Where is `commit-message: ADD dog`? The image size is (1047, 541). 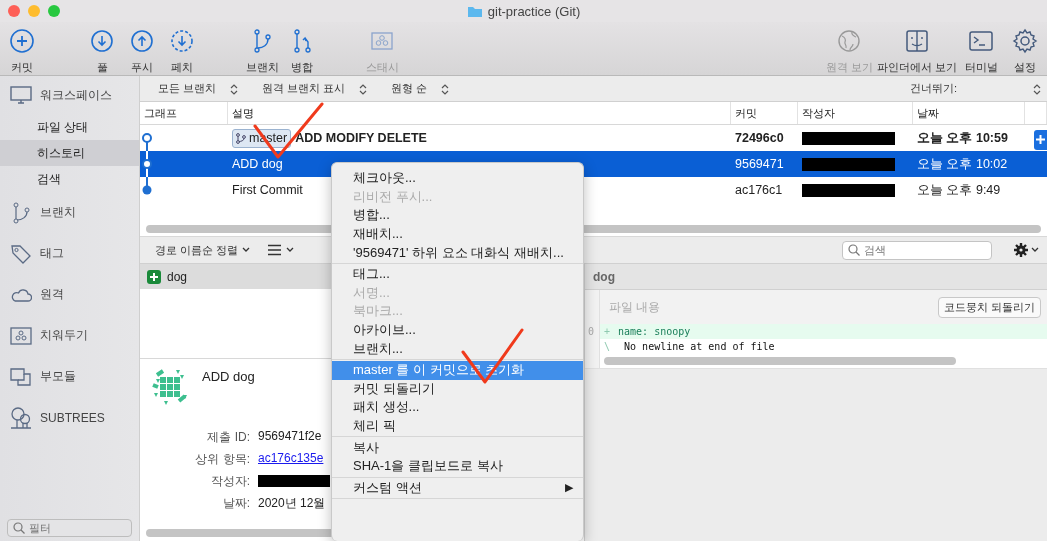
commit-message: ADD dog is located at coordinates (257, 164).